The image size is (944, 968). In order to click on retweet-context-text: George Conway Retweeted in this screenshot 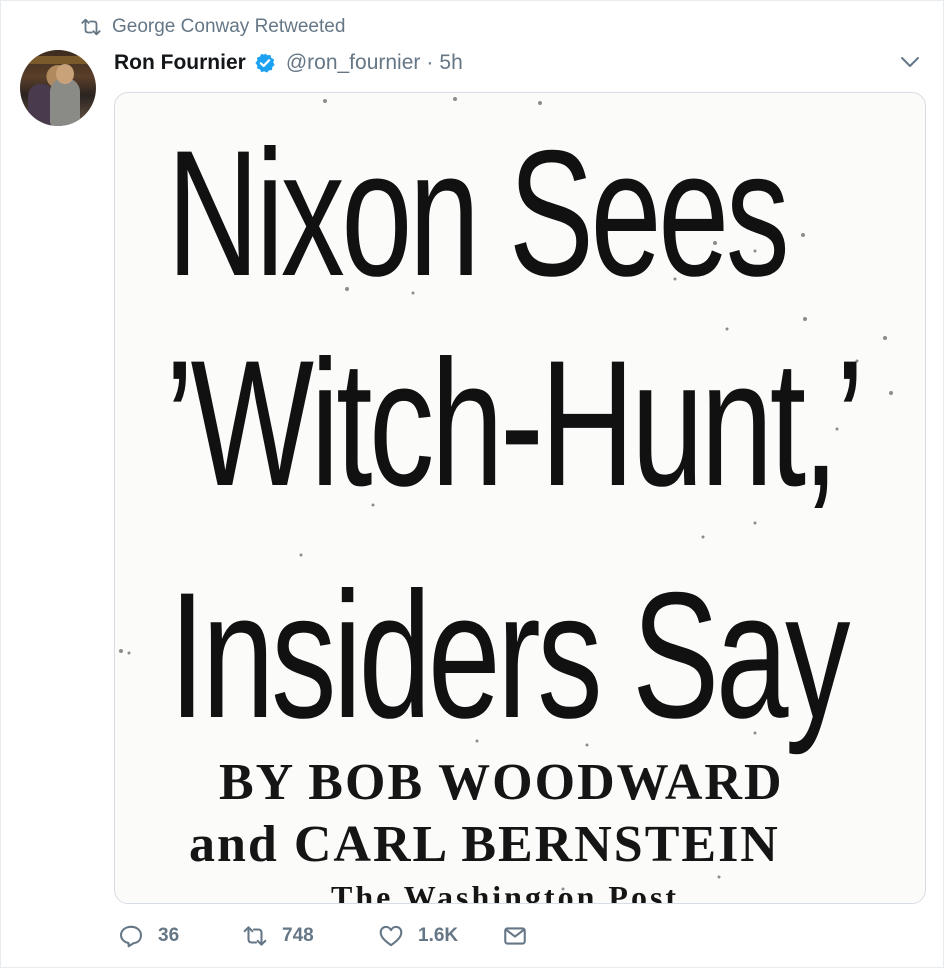, I will do `click(228, 27)`.